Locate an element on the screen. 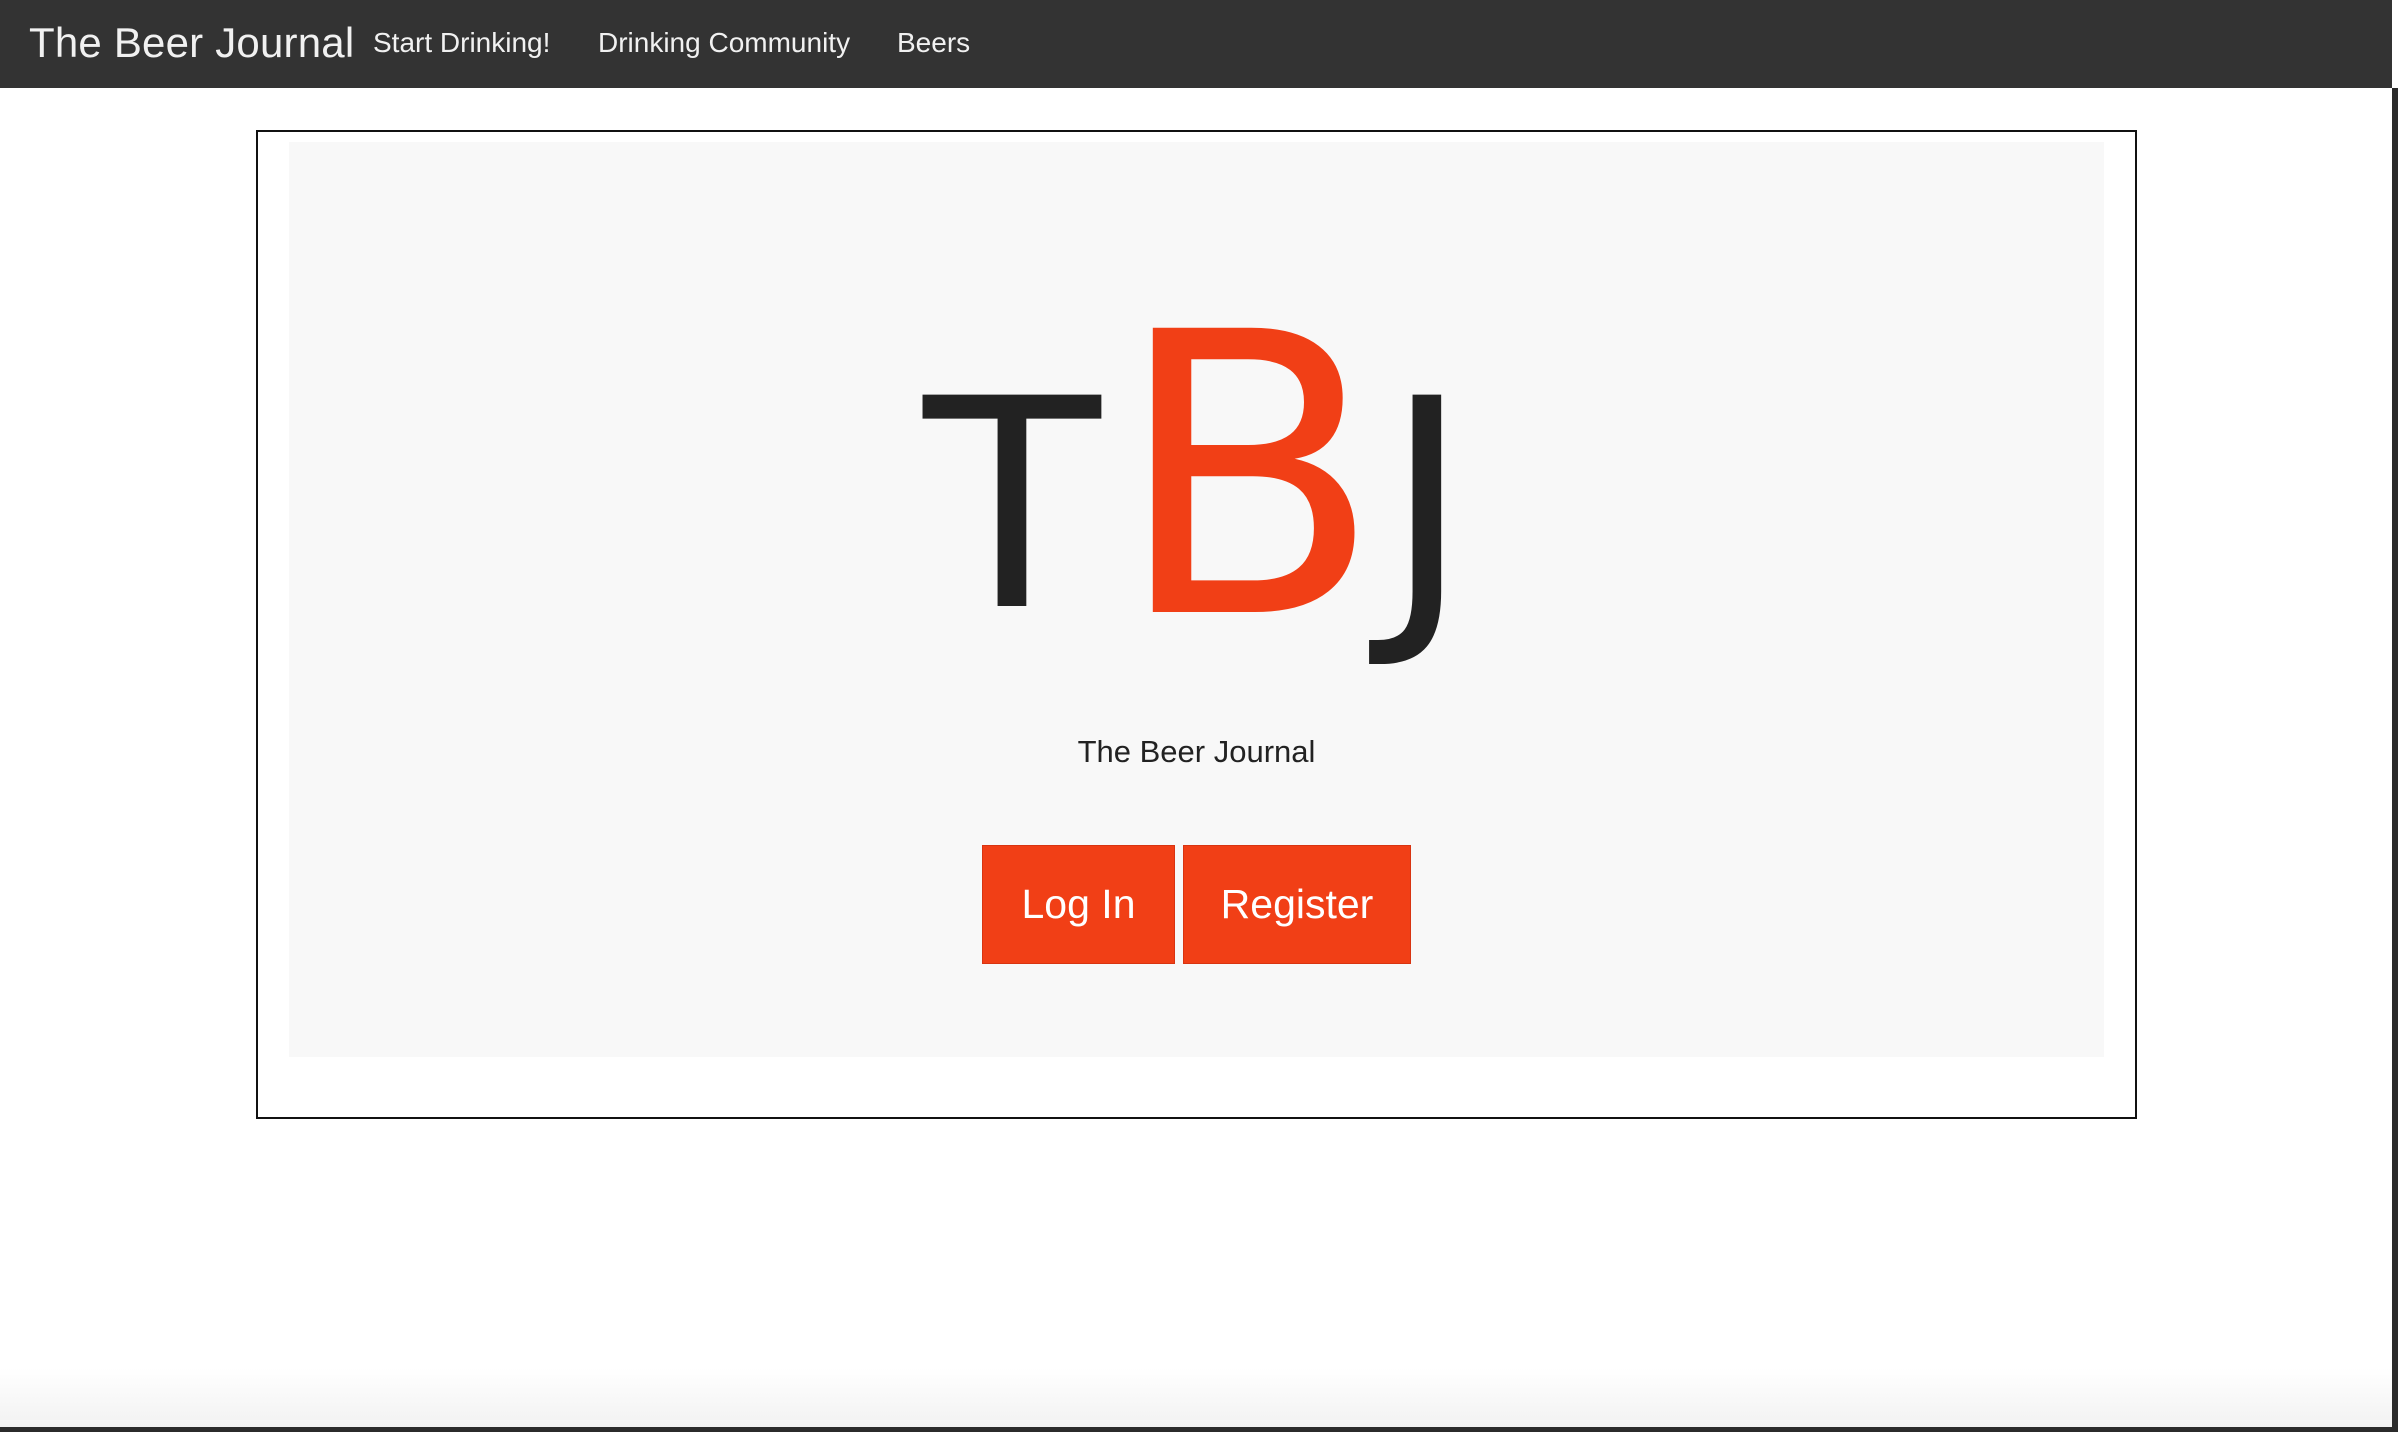  login-button: Log In is located at coordinates (1078, 904).